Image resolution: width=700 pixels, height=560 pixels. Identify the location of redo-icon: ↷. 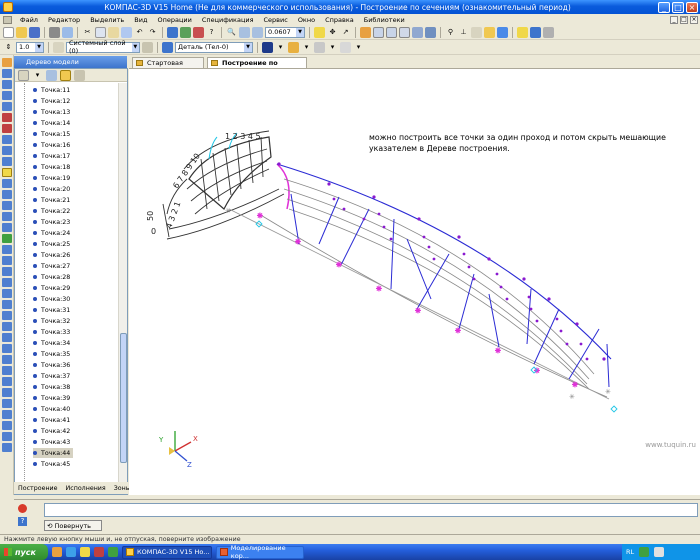
(152, 32).